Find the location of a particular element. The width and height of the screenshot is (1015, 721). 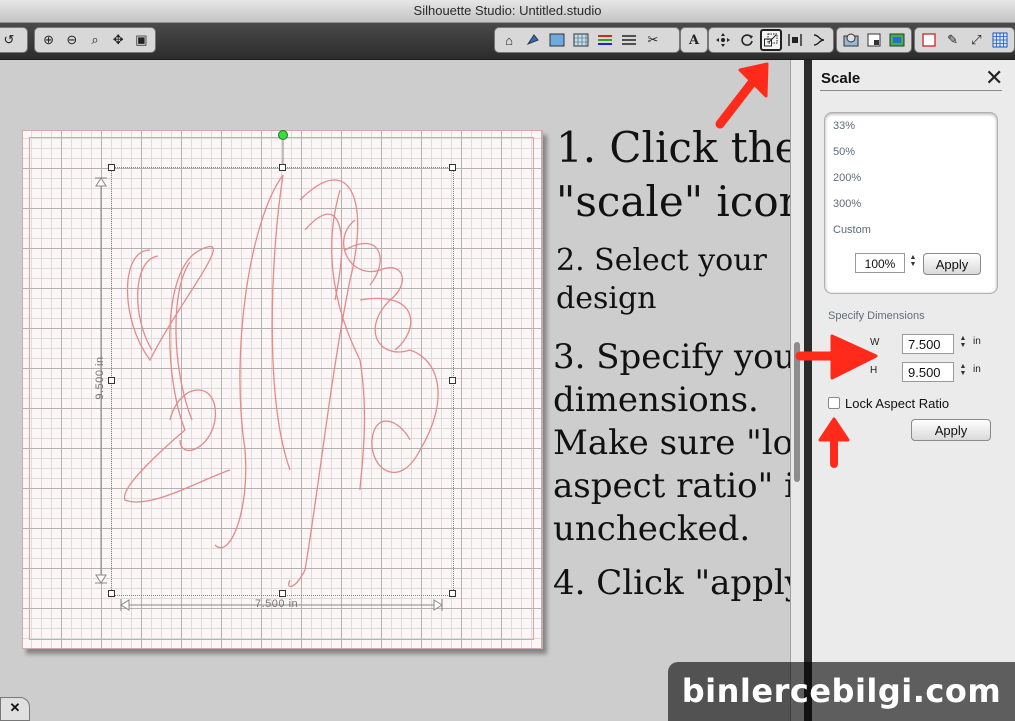

close-tab-icon: ✕ is located at coordinates (15, 709).